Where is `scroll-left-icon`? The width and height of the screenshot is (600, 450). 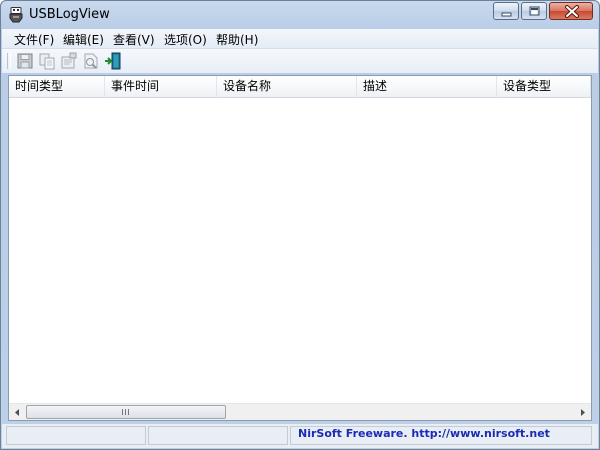
scroll-left-icon is located at coordinates (17, 412).